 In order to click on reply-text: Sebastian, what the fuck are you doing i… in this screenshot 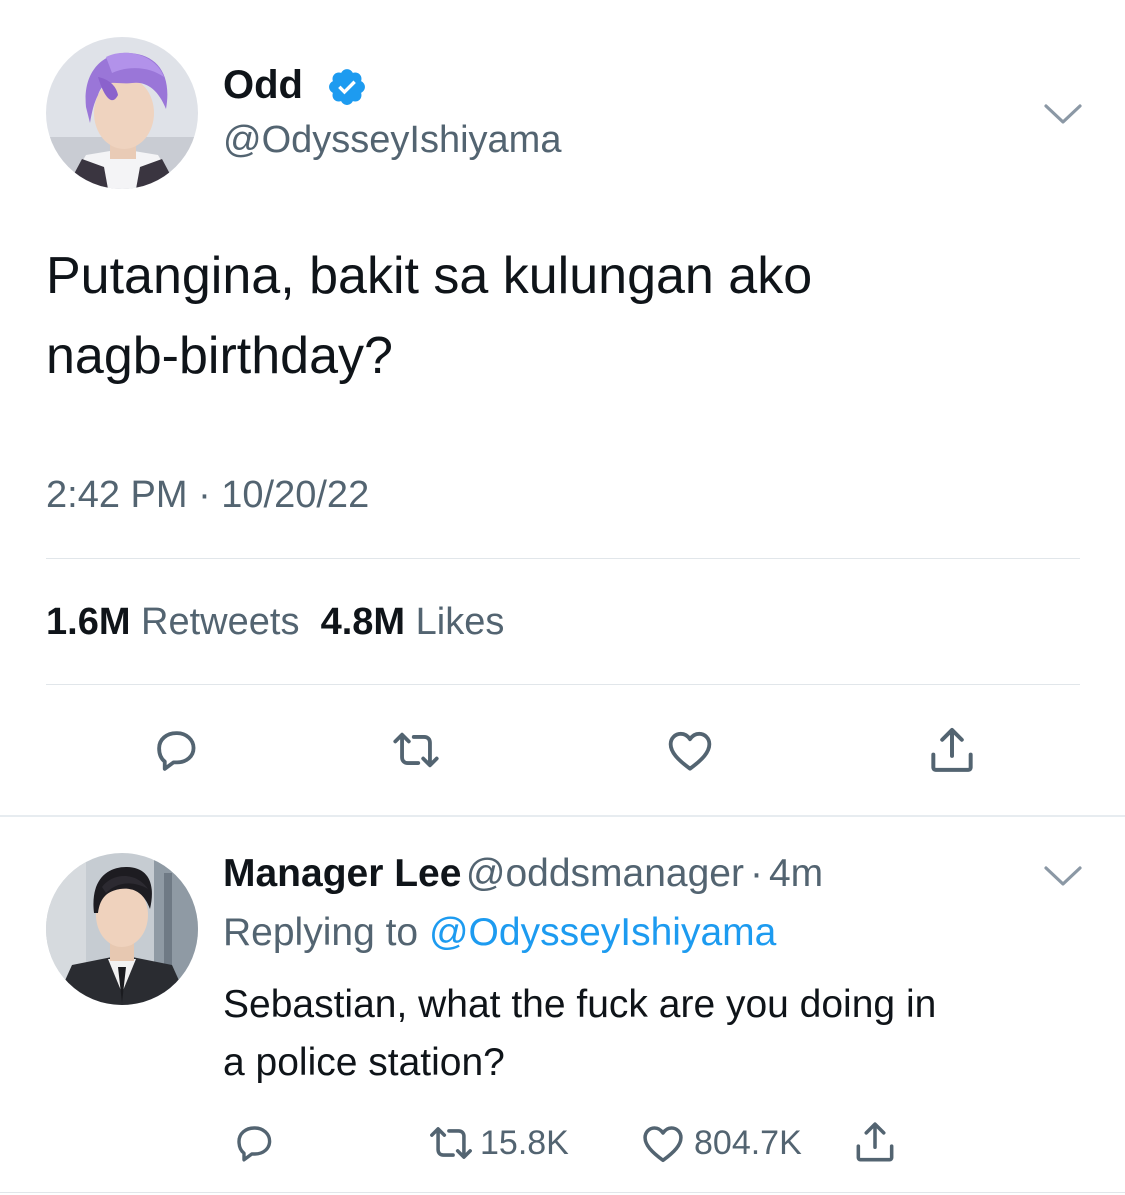, I will do `click(658, 1034)`.